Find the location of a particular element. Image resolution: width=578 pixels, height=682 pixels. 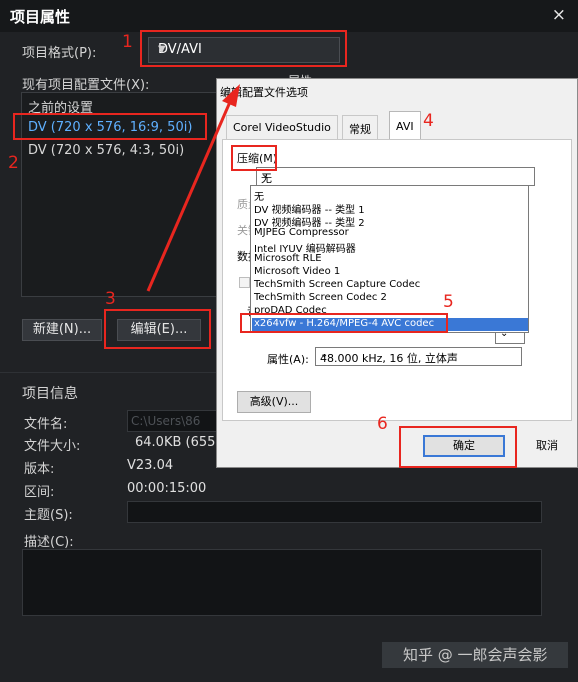

subject-label: 主题(S): is located at coordinates (48, 515).